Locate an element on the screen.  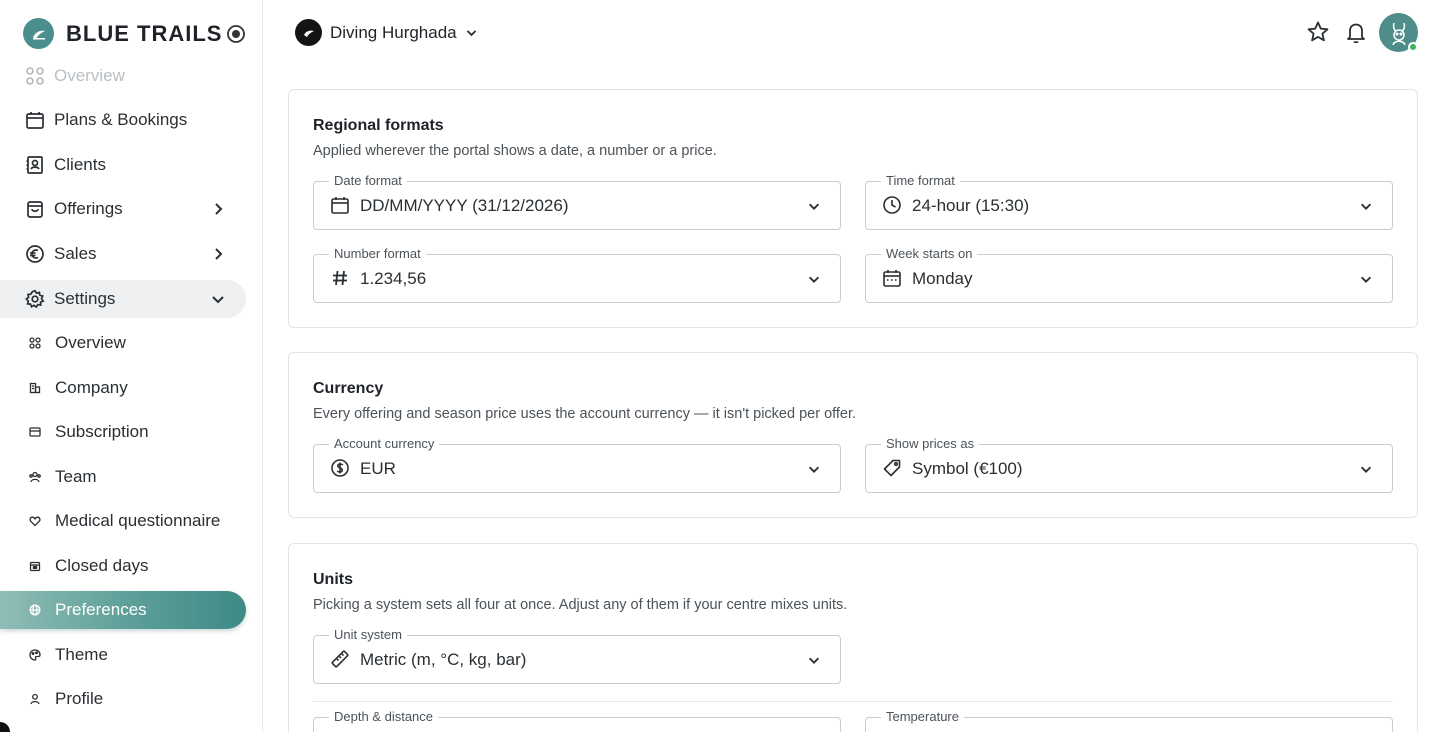
window-corner is located at coordinates (5, 727).